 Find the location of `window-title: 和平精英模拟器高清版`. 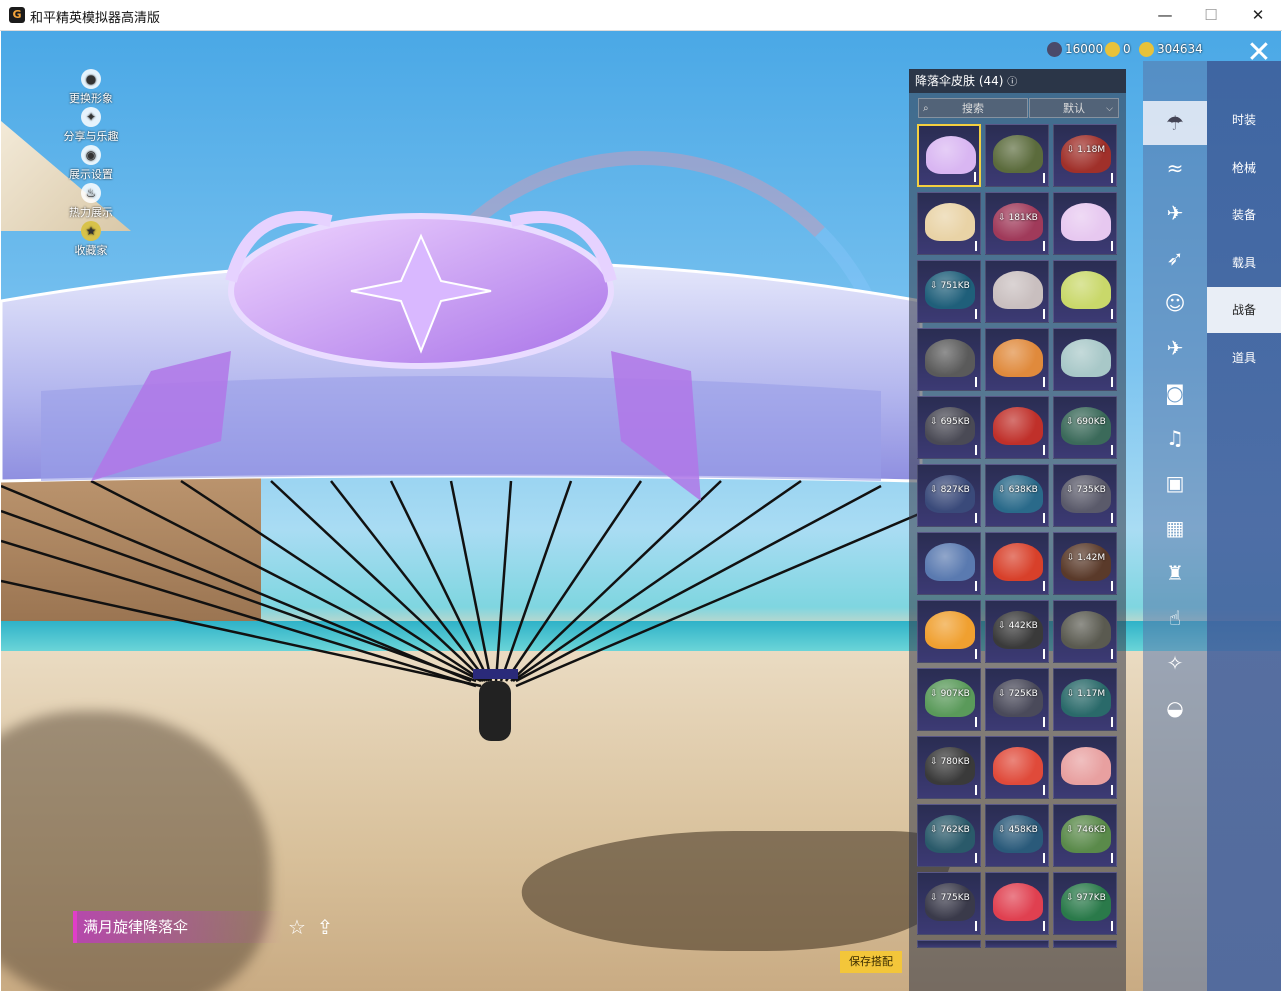

window-title: 和平精英模拟器高清版 is located at coordinates (95, 18).